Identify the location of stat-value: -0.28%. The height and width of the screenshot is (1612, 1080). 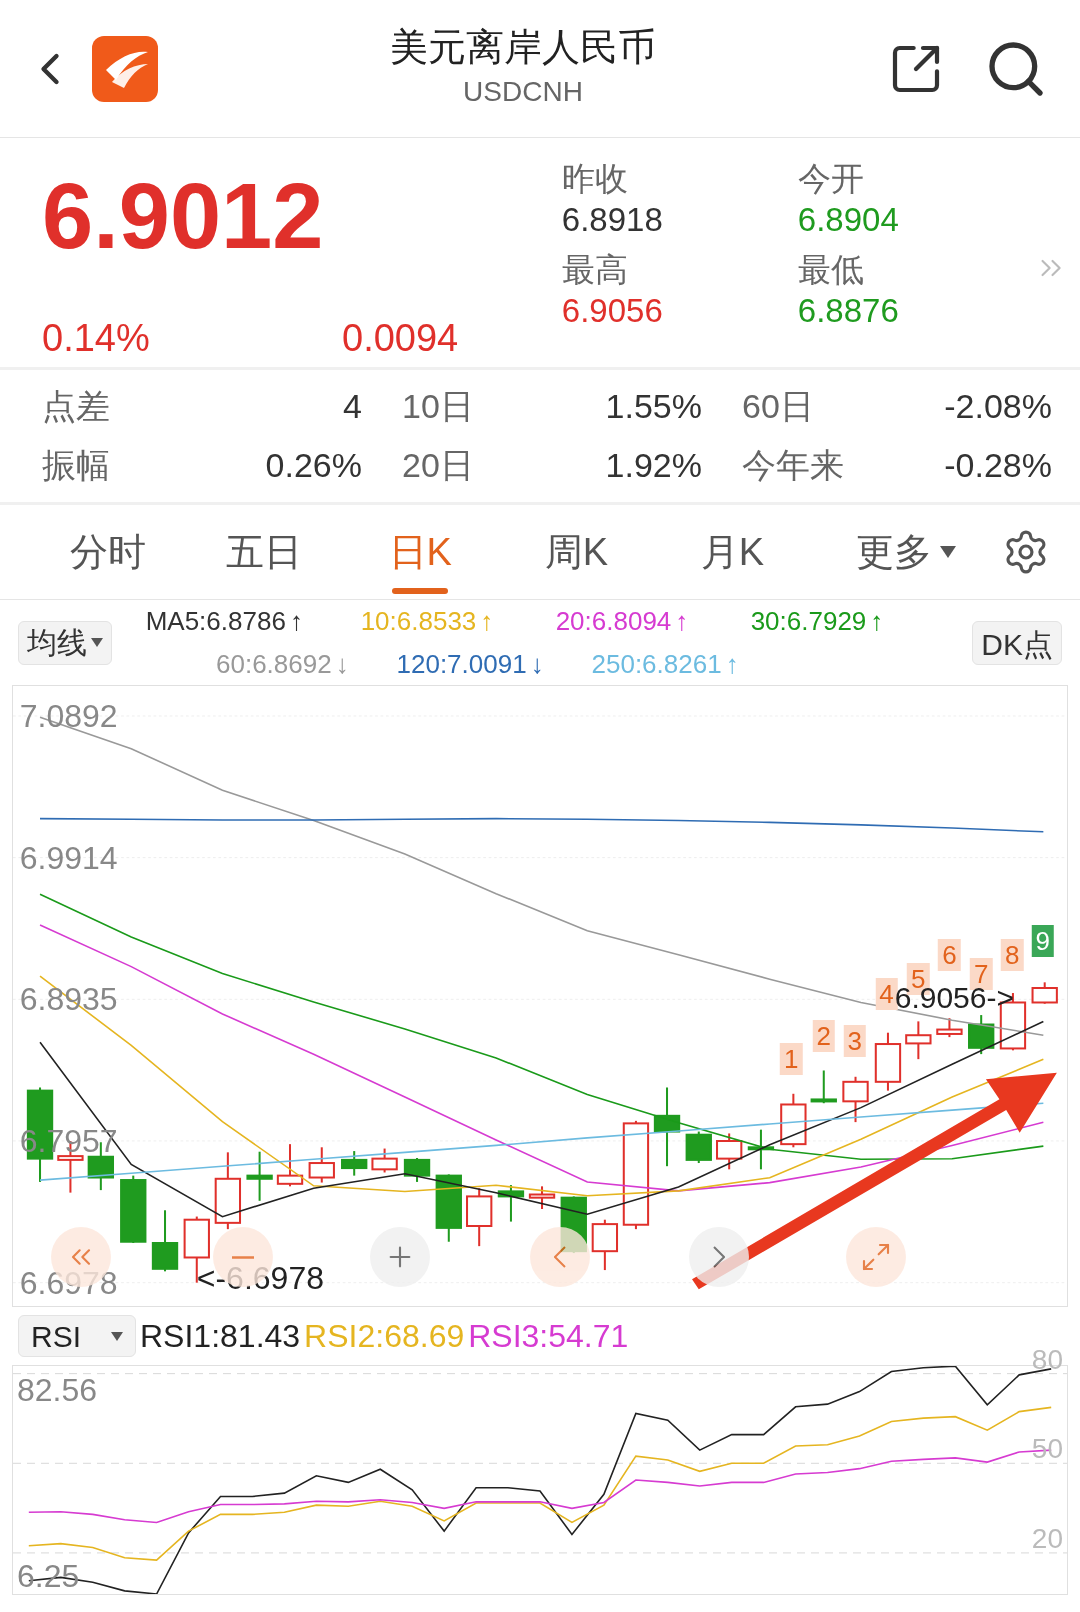
(998, 465).